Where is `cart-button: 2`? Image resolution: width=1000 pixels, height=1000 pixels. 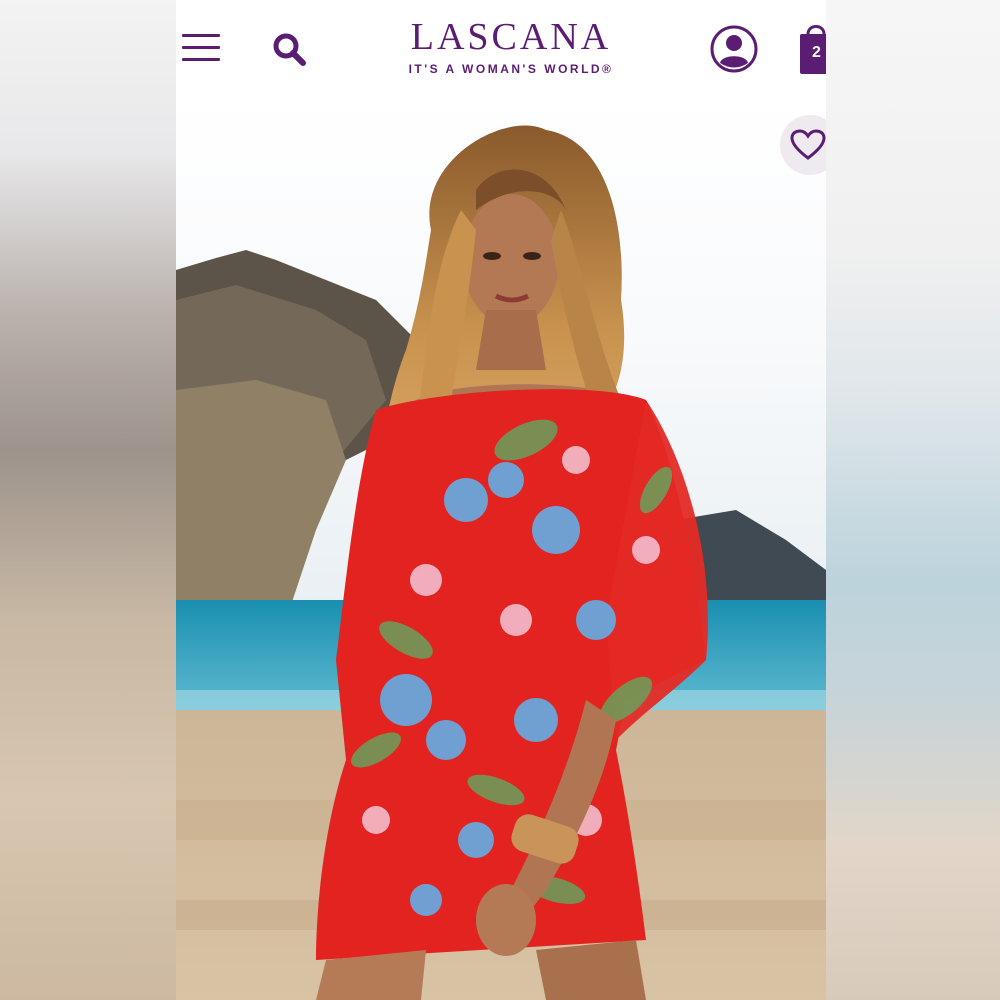 cart-button: 2 is located at coordinates (813, 48).